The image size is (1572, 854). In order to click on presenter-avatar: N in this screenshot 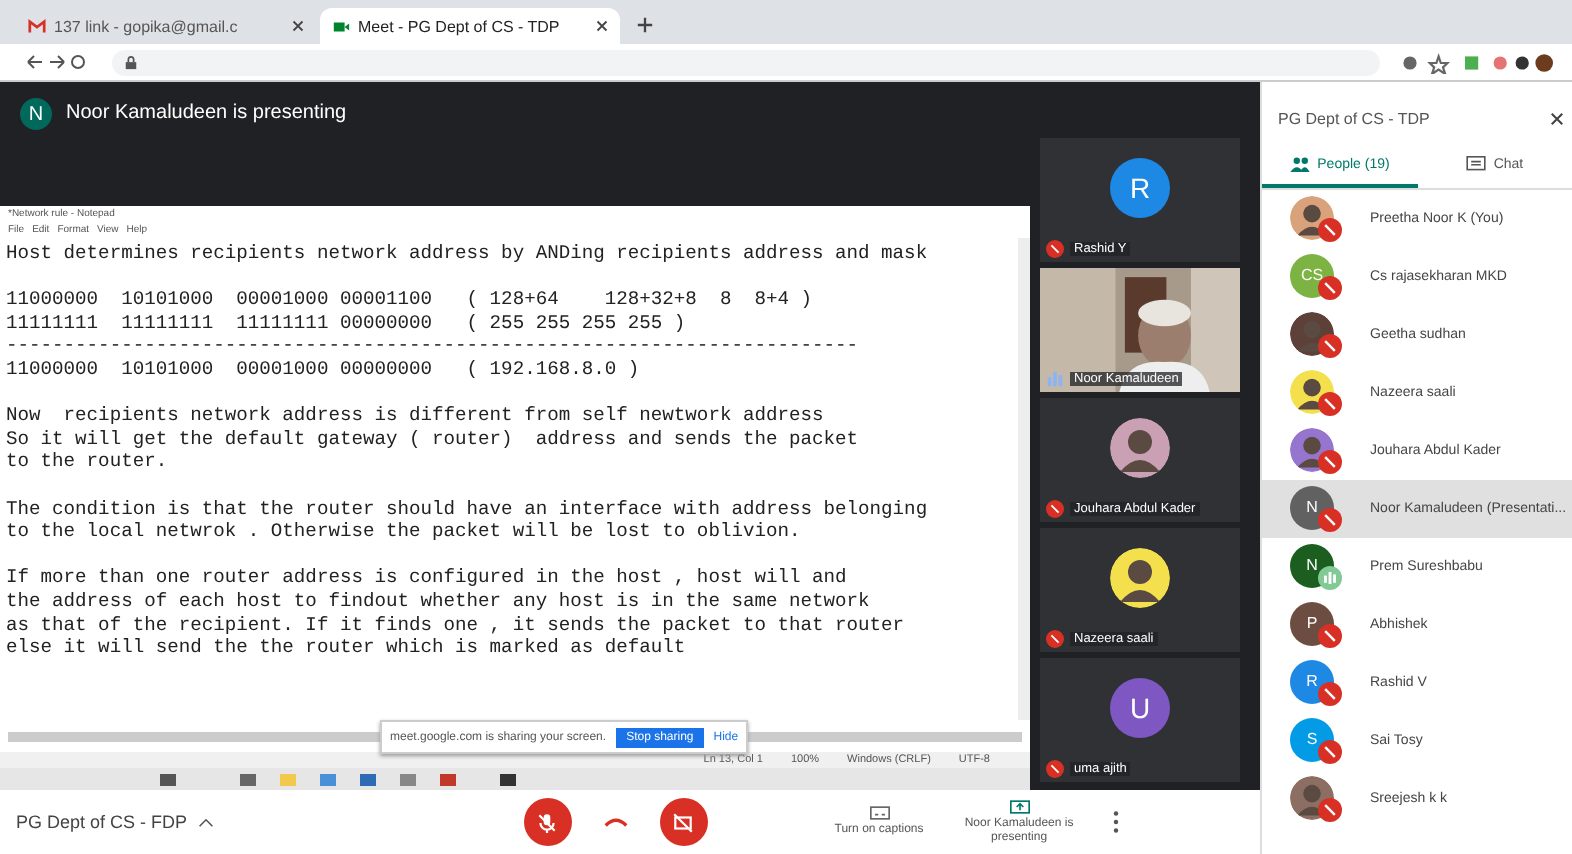, I will do `click(36, 114)`.